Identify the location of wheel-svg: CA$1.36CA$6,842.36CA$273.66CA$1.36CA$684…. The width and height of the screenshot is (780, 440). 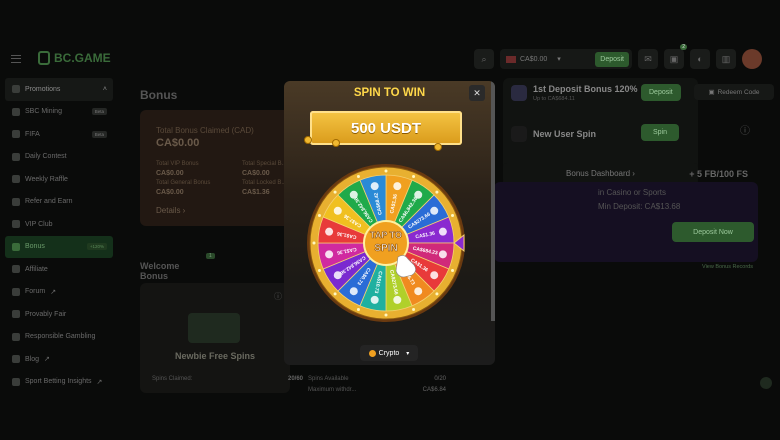
(386, 243).